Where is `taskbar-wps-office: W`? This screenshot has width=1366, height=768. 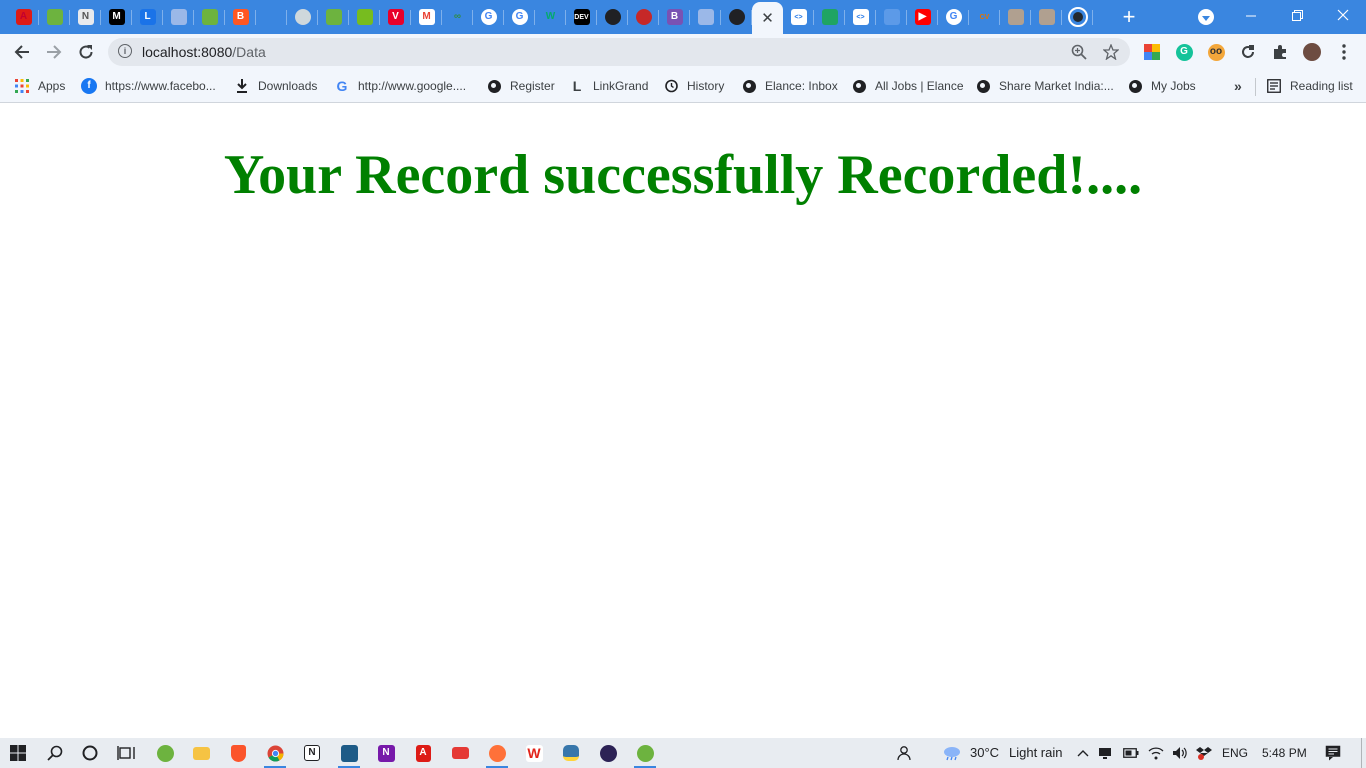 taskbar-wps-office: W is located at coordinates (534, 753).